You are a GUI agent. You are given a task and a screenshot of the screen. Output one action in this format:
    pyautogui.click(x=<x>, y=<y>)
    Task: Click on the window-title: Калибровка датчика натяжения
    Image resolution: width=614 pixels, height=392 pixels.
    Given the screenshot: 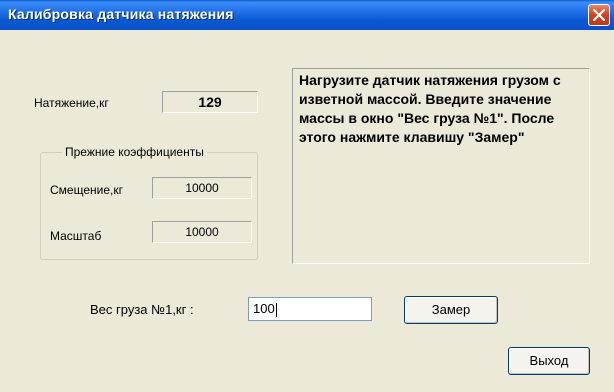 What is the action you would take?
    pyautogui.click(x=121, y=14)
    